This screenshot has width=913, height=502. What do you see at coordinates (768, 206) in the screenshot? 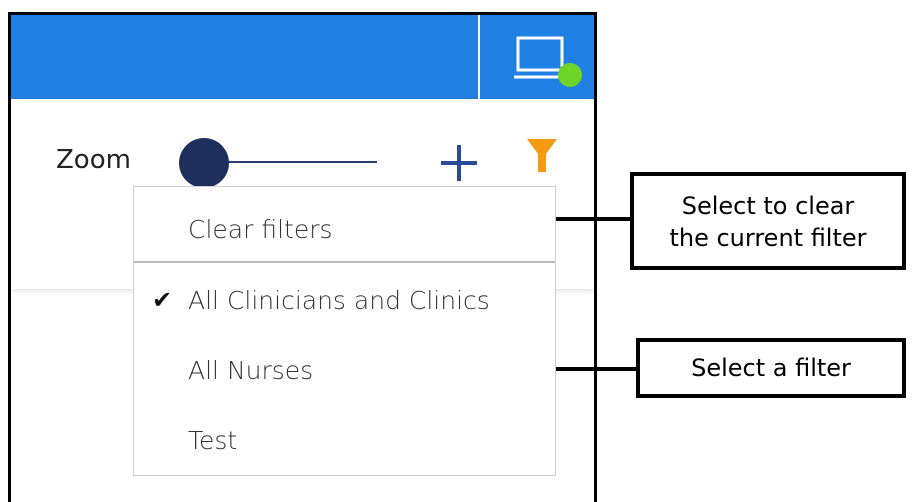
I see `callout-clear-line1: Select to clear` at bounding box center [768, 206].